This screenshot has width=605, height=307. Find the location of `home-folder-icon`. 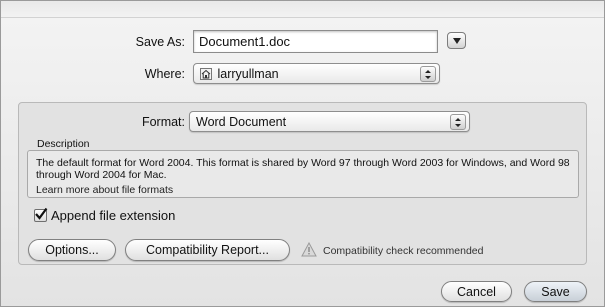

home-folder-icon is located at coordinates (206, 76).